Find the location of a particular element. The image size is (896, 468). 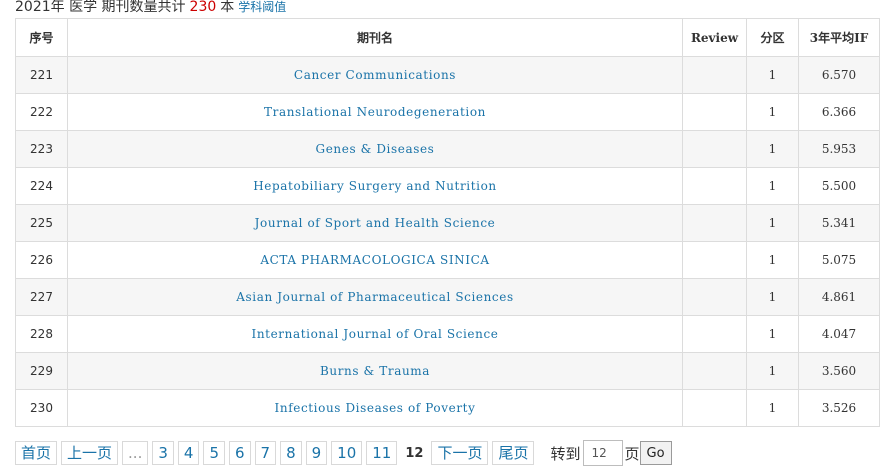

table-row: 229 Burns & Trauma 1 3.560 is located at coordinates (447, 371).